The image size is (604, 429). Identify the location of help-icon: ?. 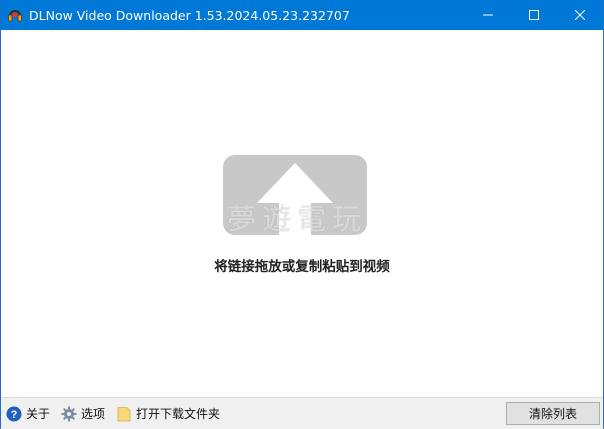
(14, 414).